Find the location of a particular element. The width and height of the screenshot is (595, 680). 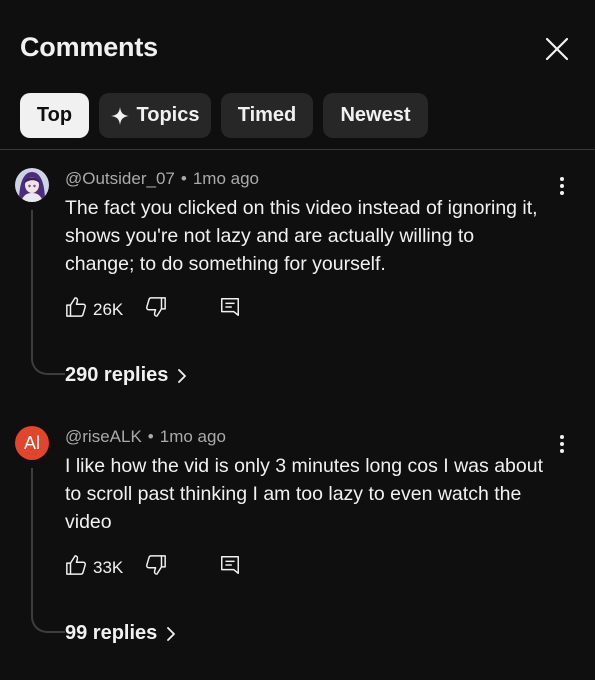

chip-newest-label: Newest is located at coordinates (375, 115).